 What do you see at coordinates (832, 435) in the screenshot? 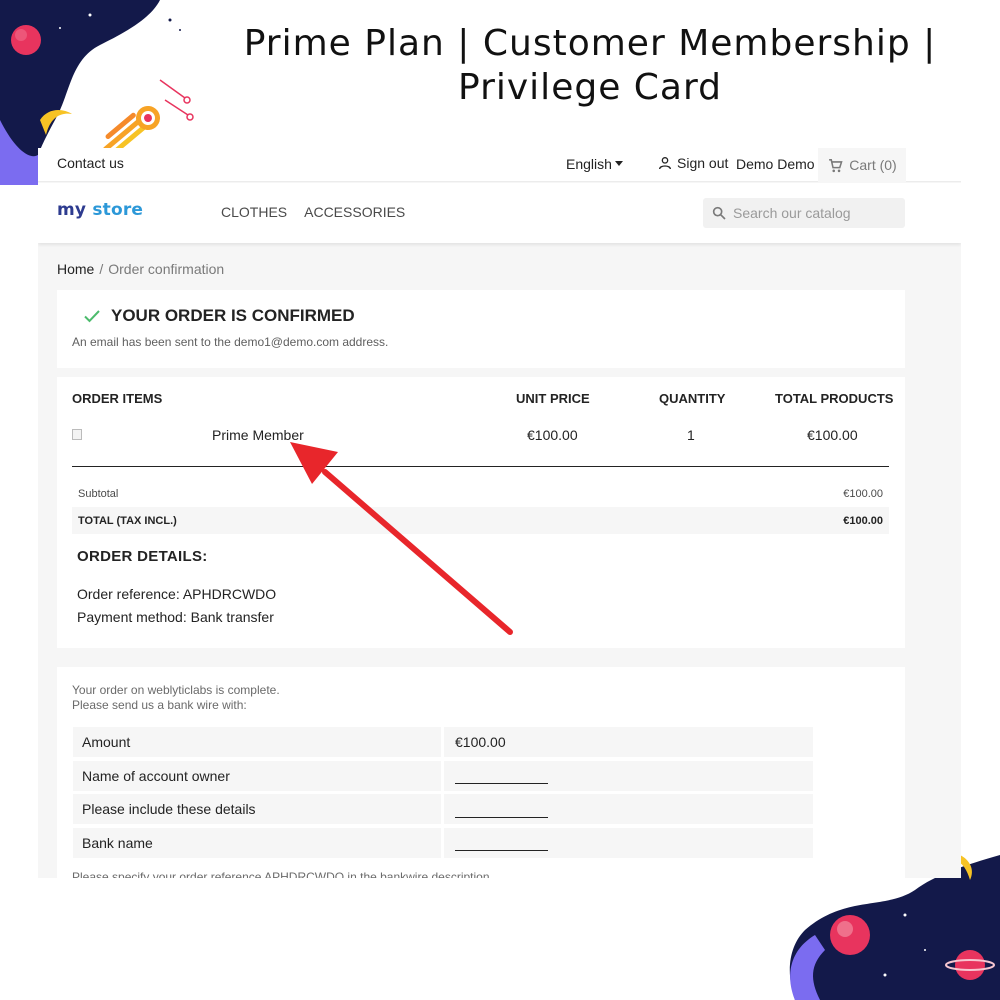
I see `product-total: €100.00` at bounding box center [832, 435].